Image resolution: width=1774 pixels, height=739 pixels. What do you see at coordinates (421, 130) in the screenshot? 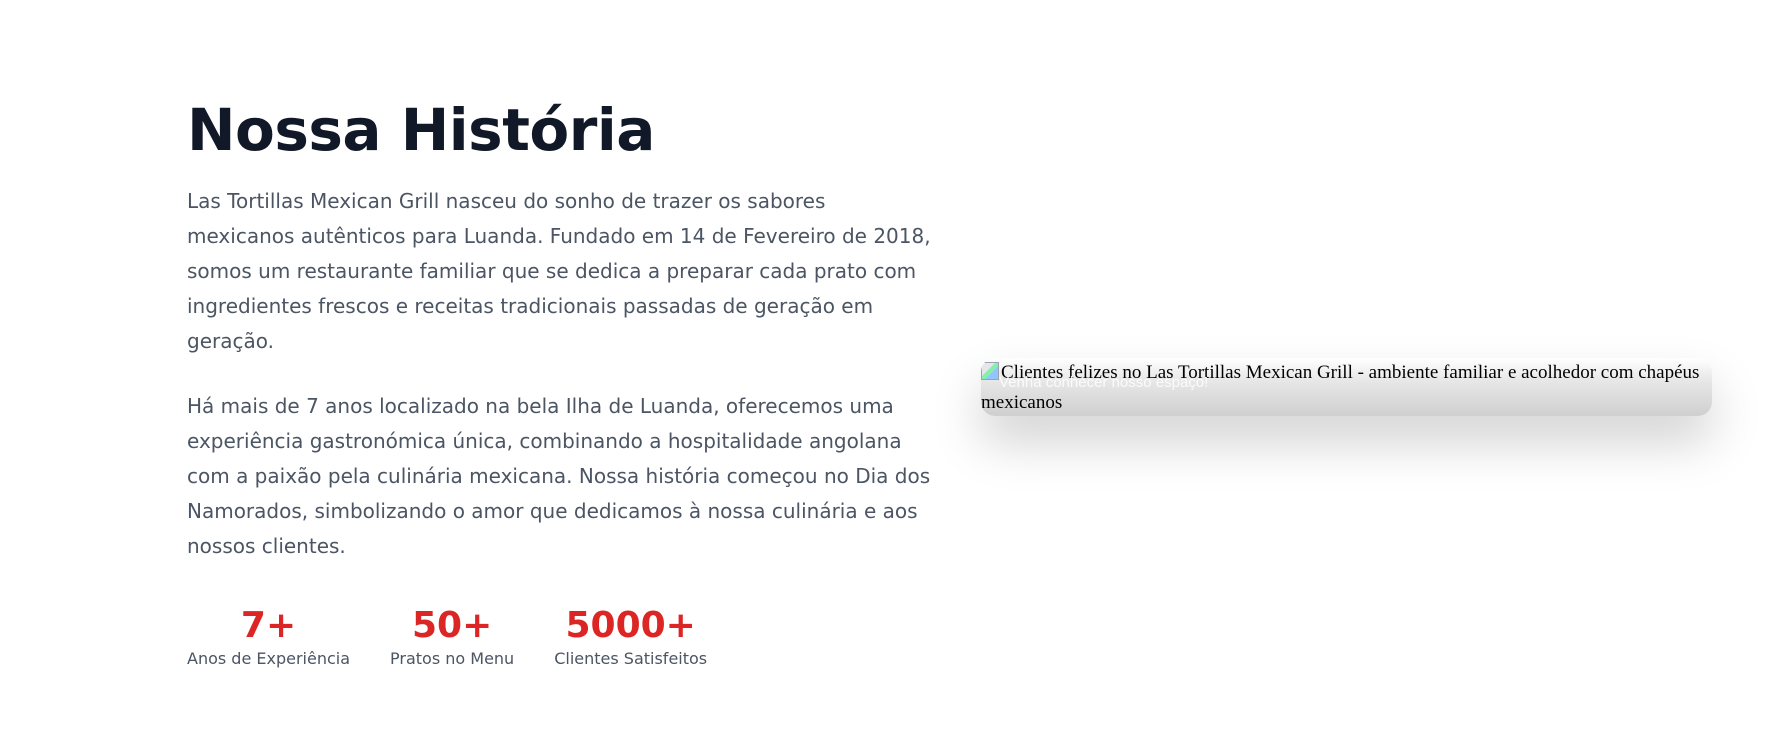
I see `section-title: Nossa História` at bounding box center [421, 130].